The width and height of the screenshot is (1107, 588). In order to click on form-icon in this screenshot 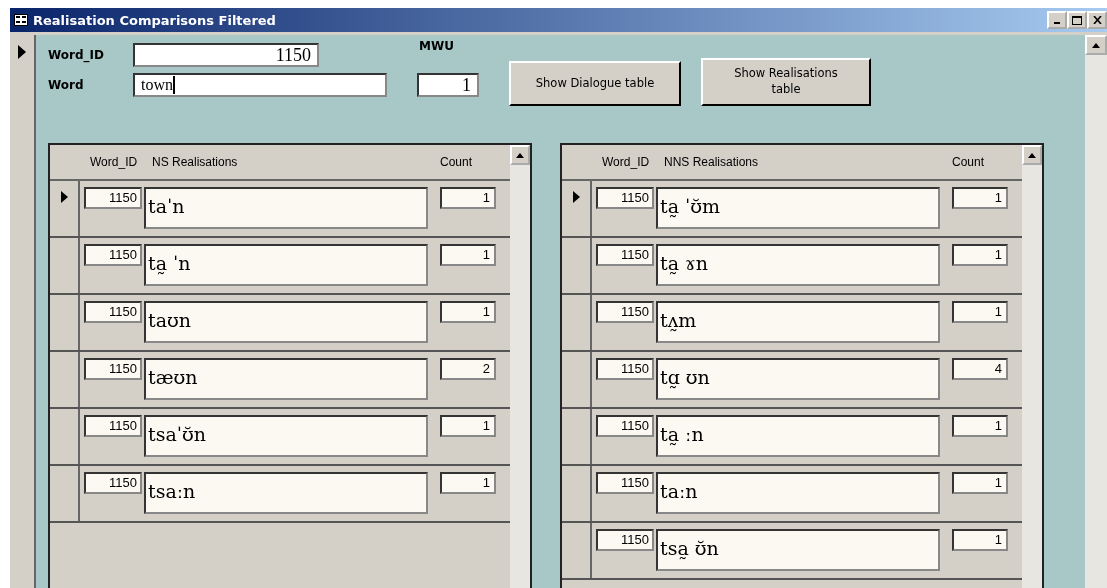, I will do `click(21, 20)`.